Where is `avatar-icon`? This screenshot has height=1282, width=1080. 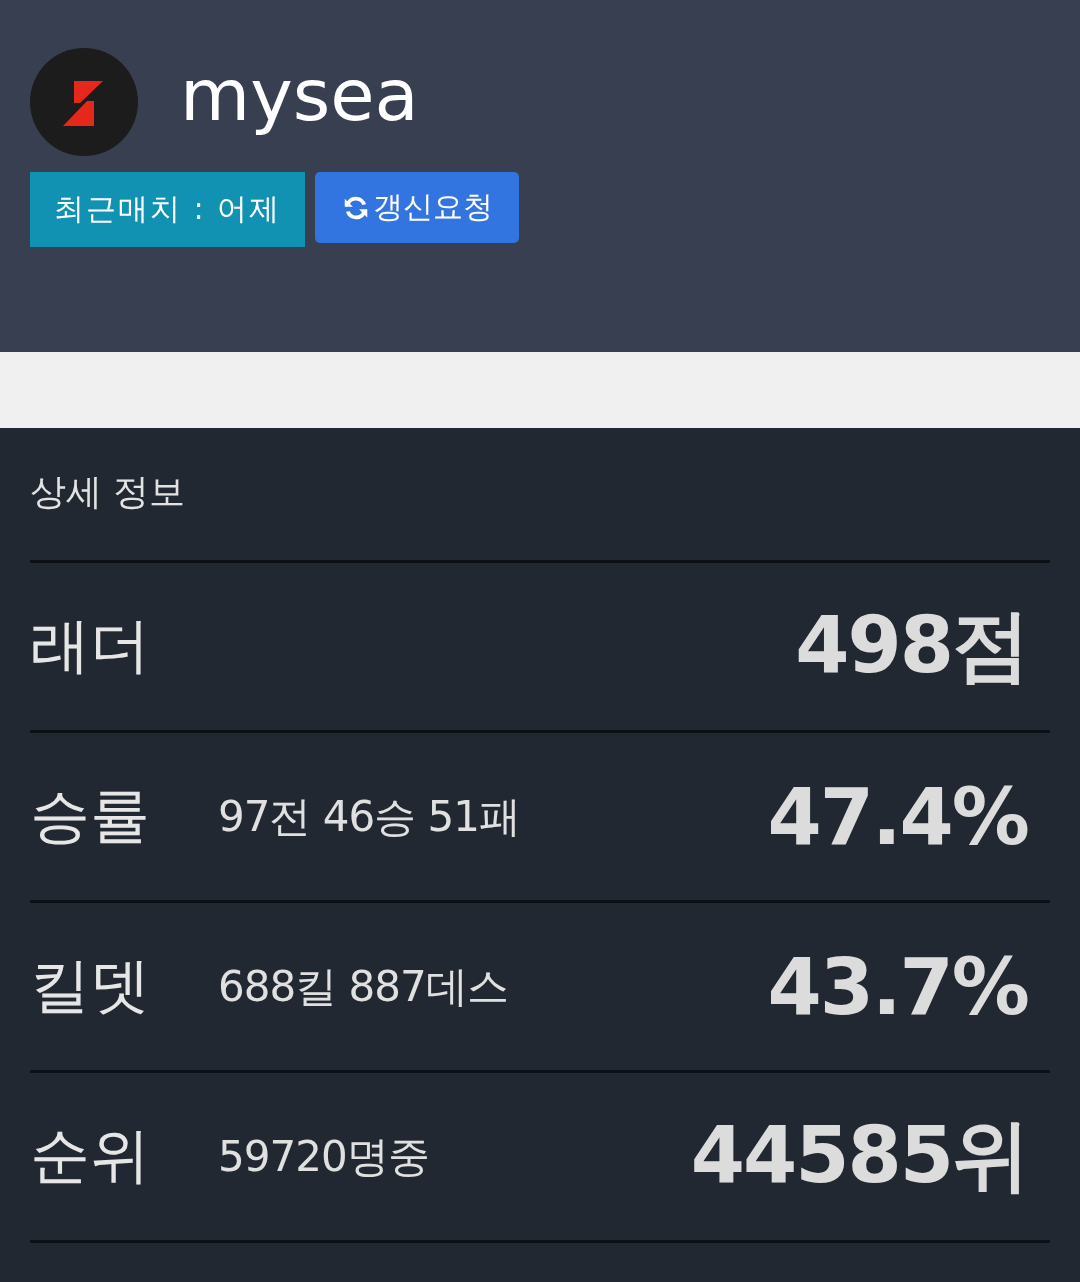
avatar-icon is located at coordinates (84, 102).